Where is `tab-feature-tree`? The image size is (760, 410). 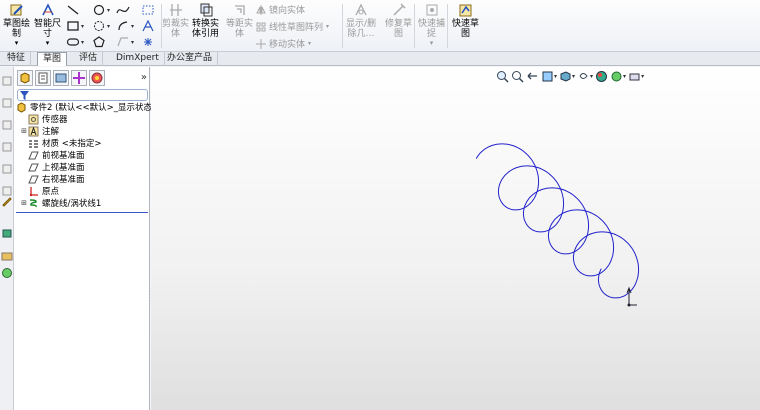 tab-feature-tree is located at coordinates (25, 78).